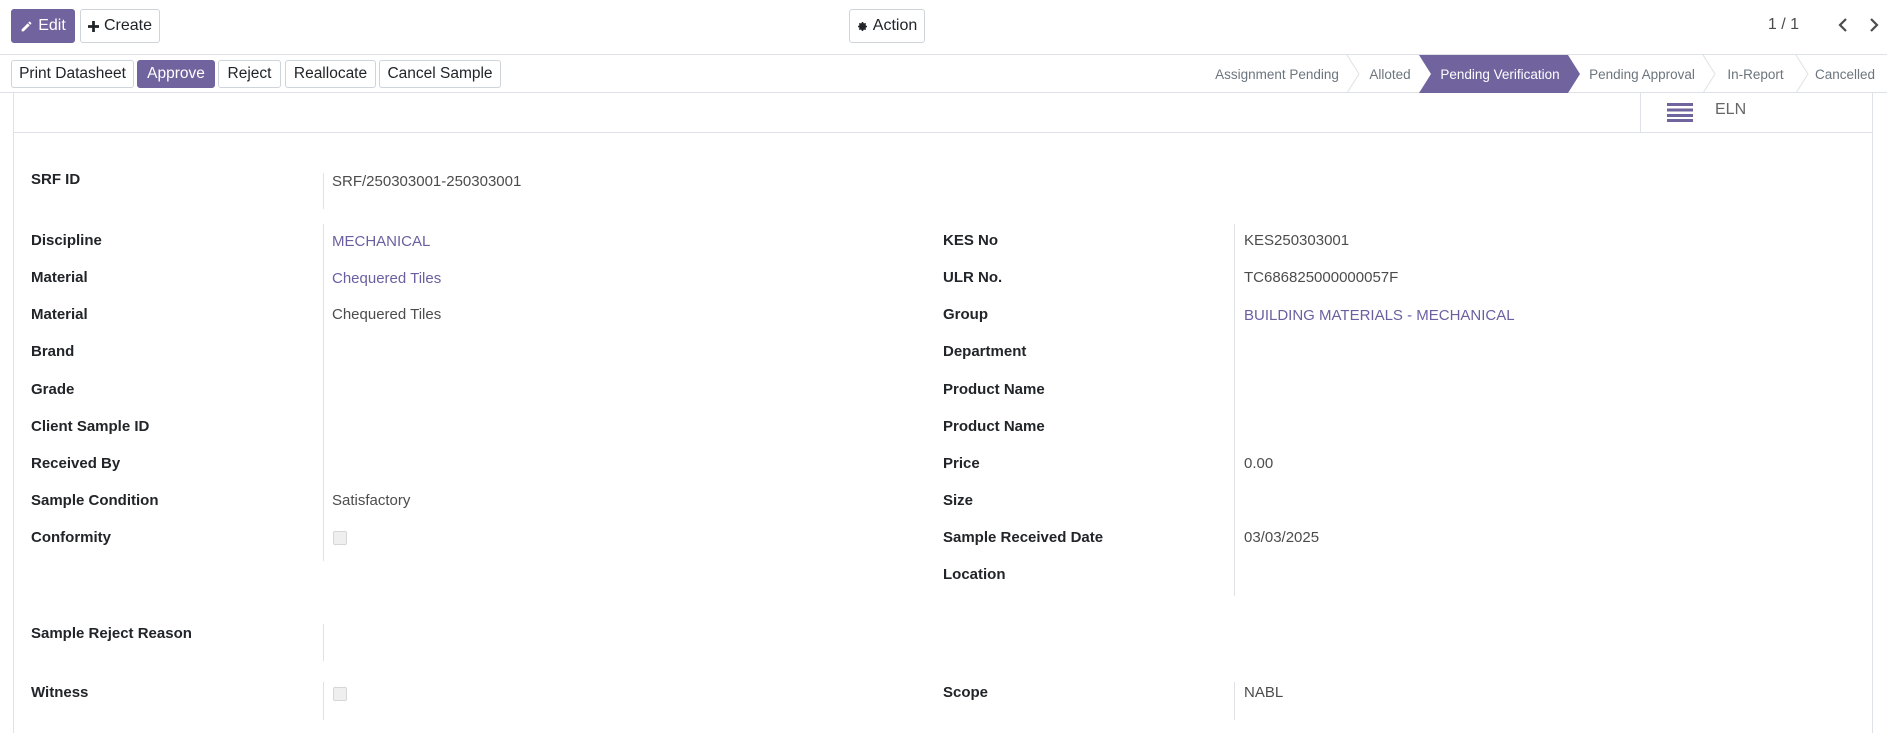  What do you see at coordinates (973, 277) in the screenshot?
I see `ulr-no-label: ULR No.` at bounding box center [973, 277].